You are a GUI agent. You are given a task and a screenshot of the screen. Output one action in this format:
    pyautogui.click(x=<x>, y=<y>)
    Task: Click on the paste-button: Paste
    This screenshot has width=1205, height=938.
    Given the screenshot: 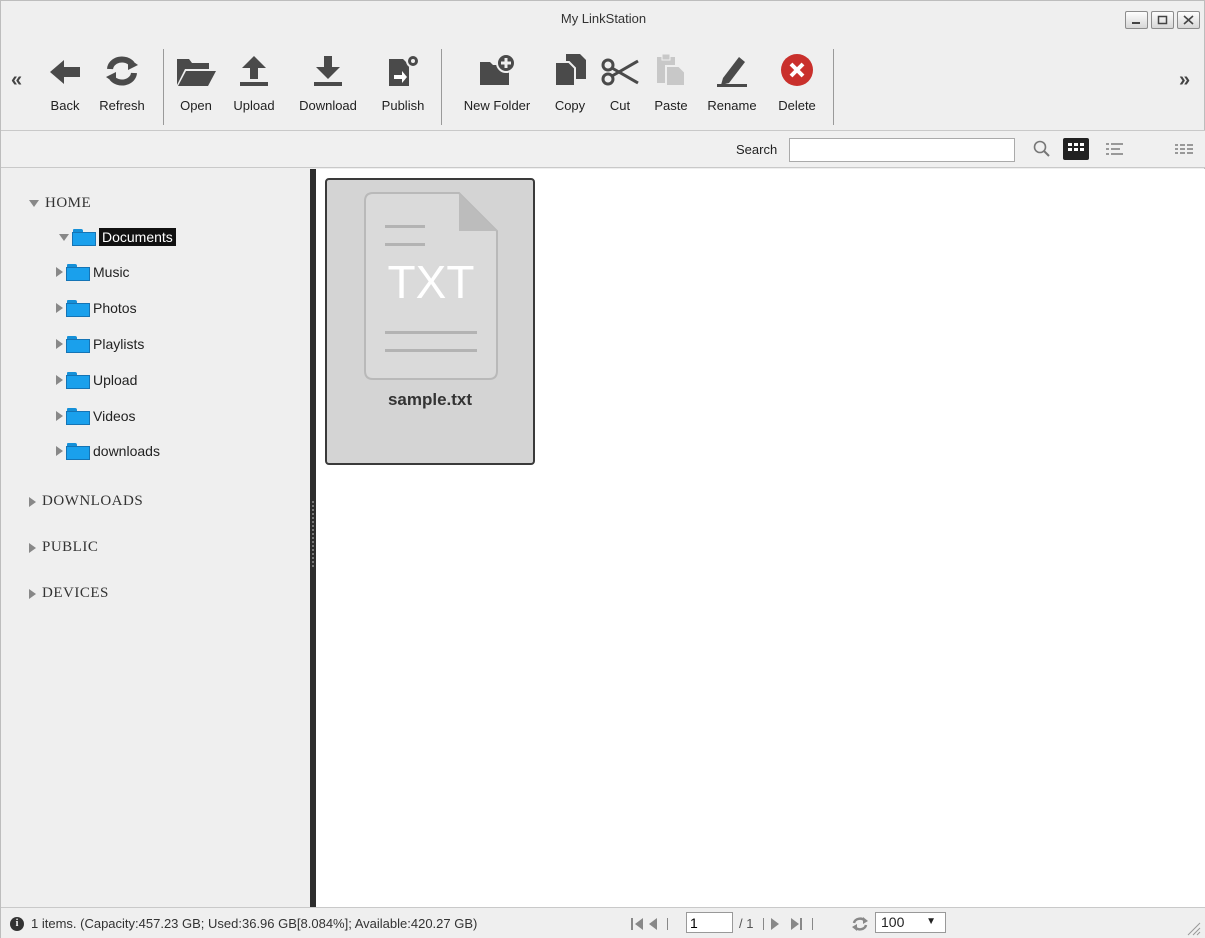 What is the action you would take?
    pyautogui.click(x=671, y=82)
    